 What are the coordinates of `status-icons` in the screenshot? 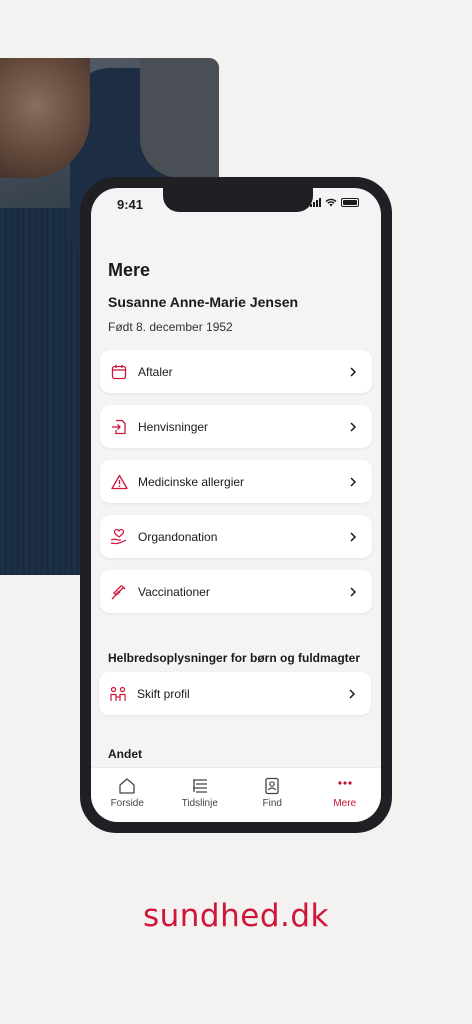 It's located at (334, 202).